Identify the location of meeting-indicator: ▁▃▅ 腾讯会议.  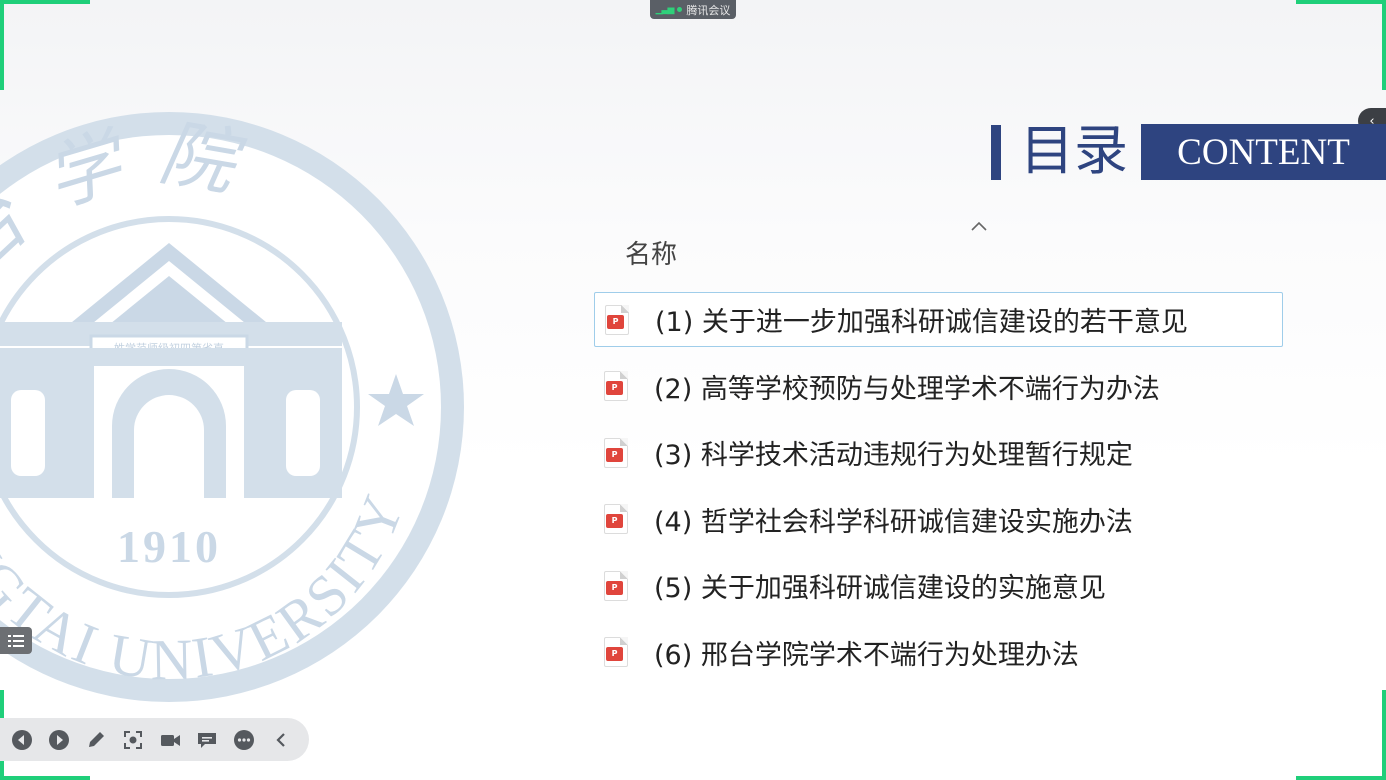
(693, 9).